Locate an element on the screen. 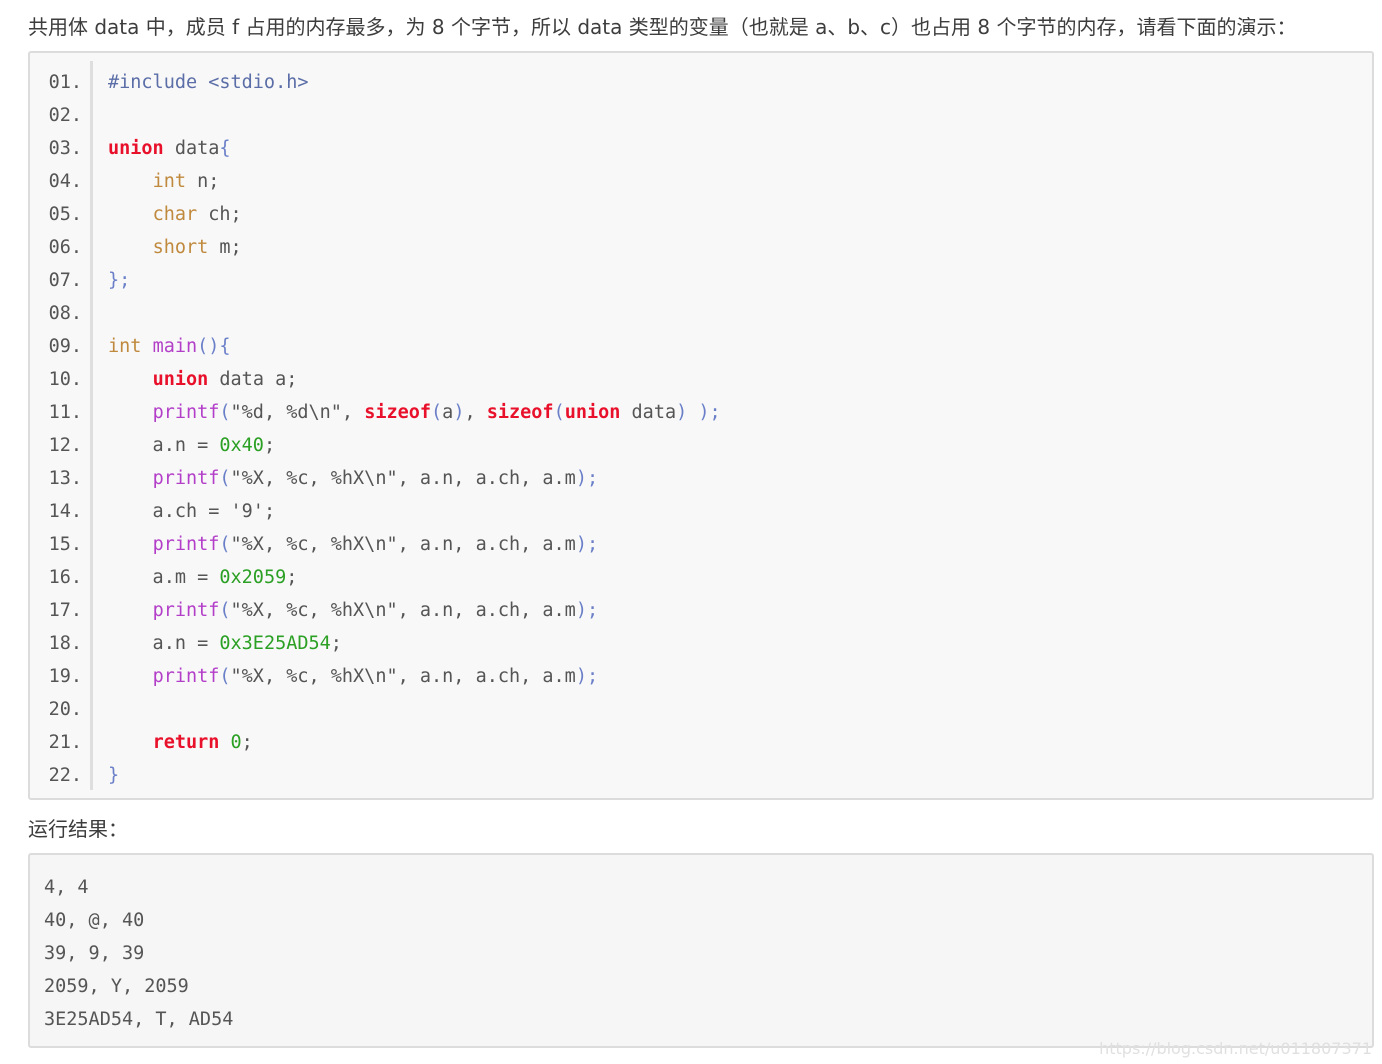 This screenshot has width=1382, height=1064. line-code: a.m = 0x2059; is located at coordinates (203, 577).